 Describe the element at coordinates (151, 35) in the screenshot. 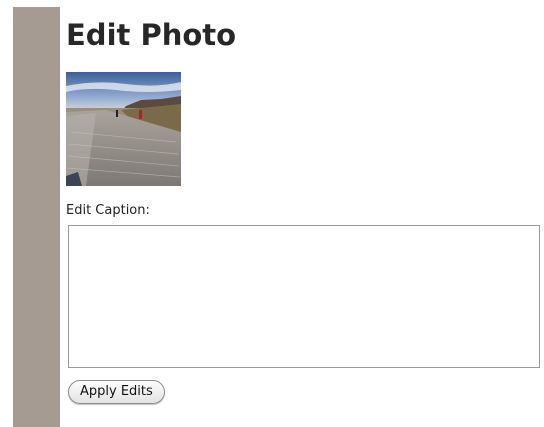

I see `page-title: Edit Photo` at that location.